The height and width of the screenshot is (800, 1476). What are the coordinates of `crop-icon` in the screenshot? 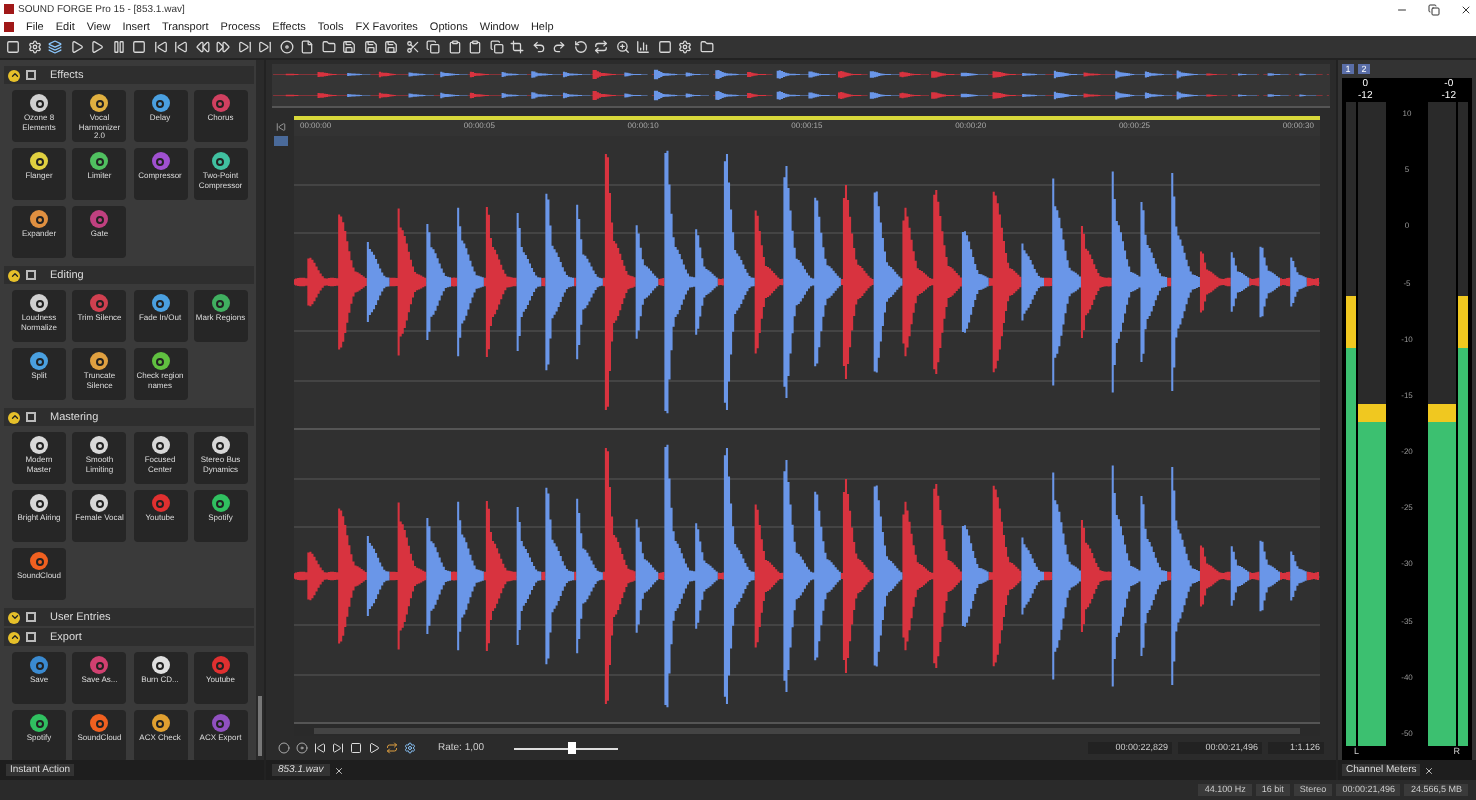 It's located at (517, 47).